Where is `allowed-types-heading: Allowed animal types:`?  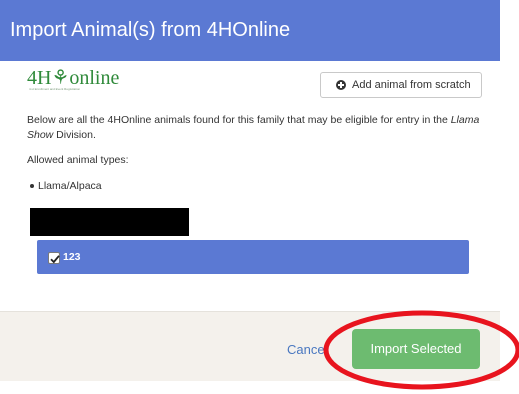
allowed-types-heading: Allowed animal types: is located at coordinates (78, 160).